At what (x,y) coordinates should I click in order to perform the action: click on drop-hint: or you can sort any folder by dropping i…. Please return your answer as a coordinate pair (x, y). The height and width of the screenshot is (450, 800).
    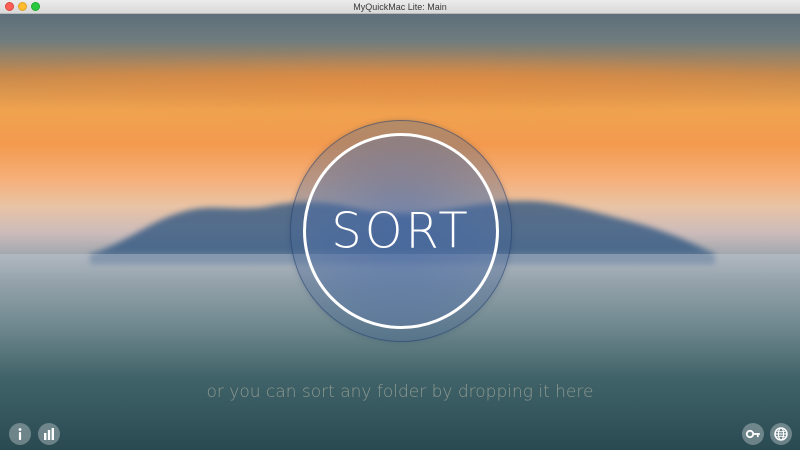
    Looking at the image, I should click on (400, 392).